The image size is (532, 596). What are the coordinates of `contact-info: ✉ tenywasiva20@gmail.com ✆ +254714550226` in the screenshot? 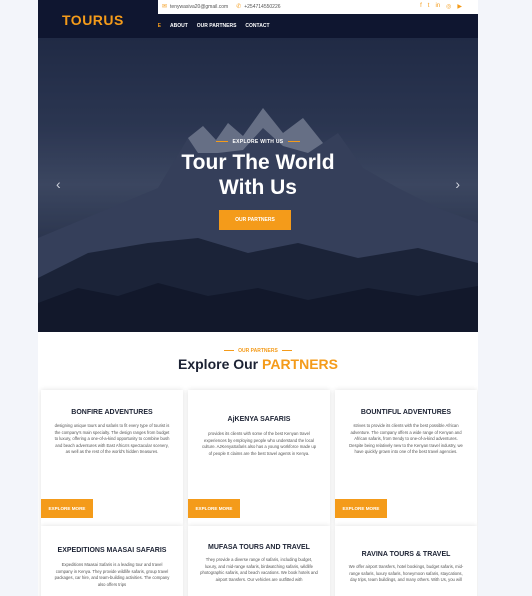 It's located at (221, 6).